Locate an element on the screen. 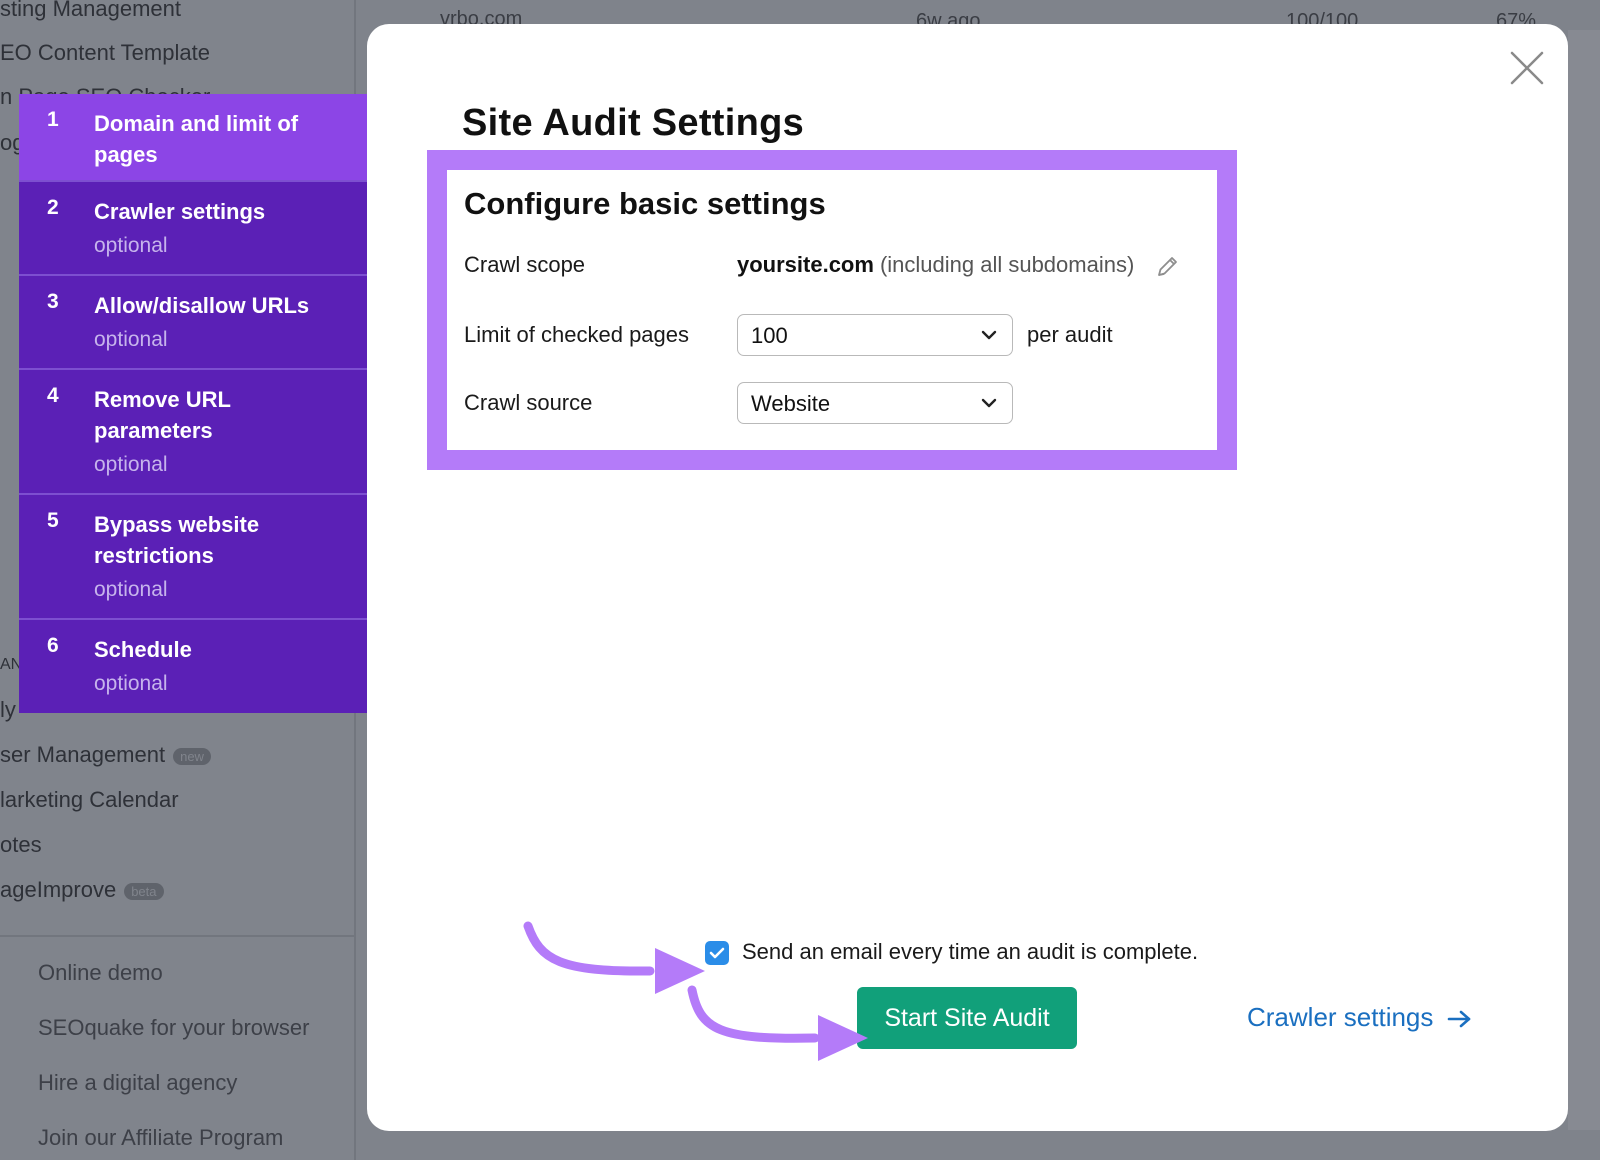 The width and height of the screenshot is (1600, 1160). step-number: 5 is located at coordinates (53, 520).